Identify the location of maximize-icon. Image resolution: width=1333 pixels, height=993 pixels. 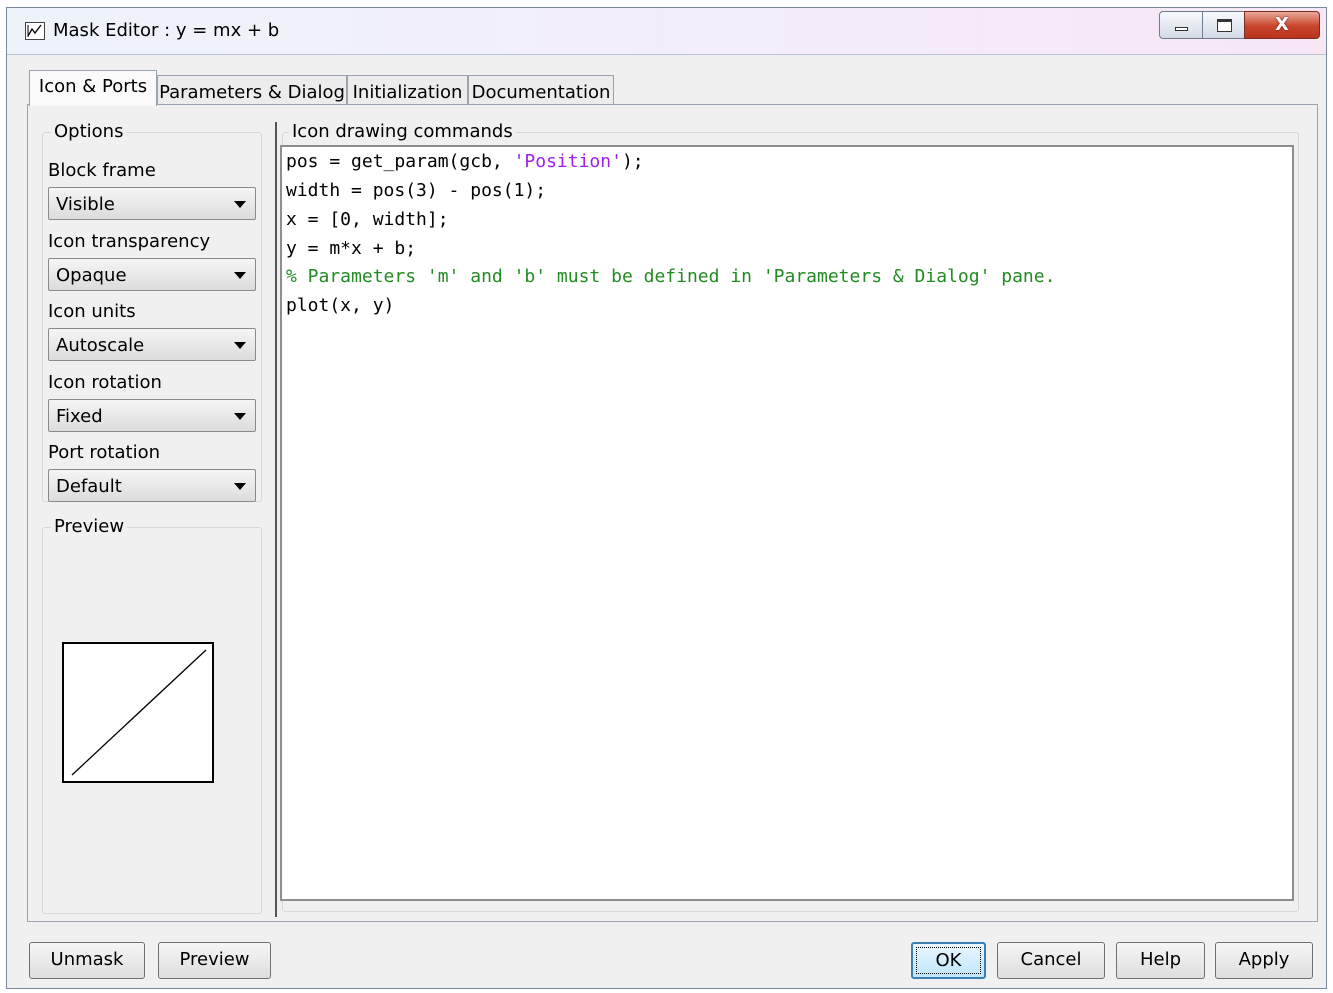
(1224, 25).